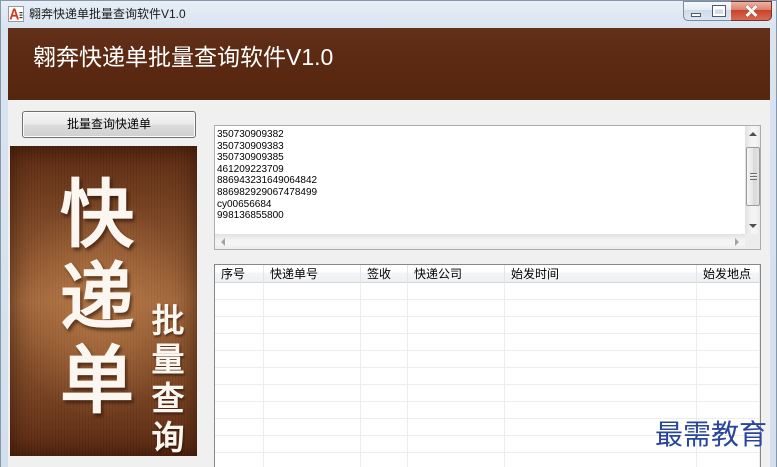 This screenshot has width=777, height=467. Describe the element at coordinates (719, 11) in the screenshot. I see `maximize-button` at that location.